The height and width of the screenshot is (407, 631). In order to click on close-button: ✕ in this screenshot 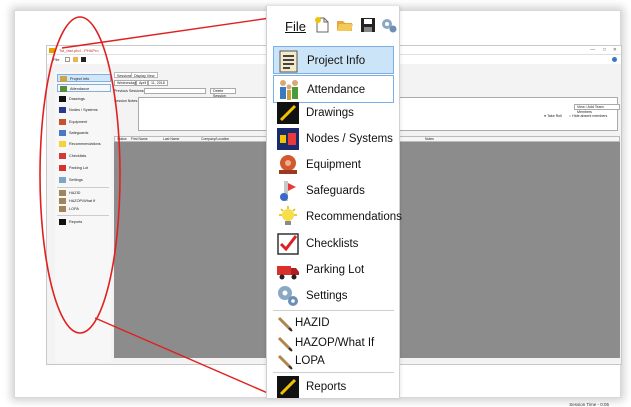, I will do `click(615, 50)`.